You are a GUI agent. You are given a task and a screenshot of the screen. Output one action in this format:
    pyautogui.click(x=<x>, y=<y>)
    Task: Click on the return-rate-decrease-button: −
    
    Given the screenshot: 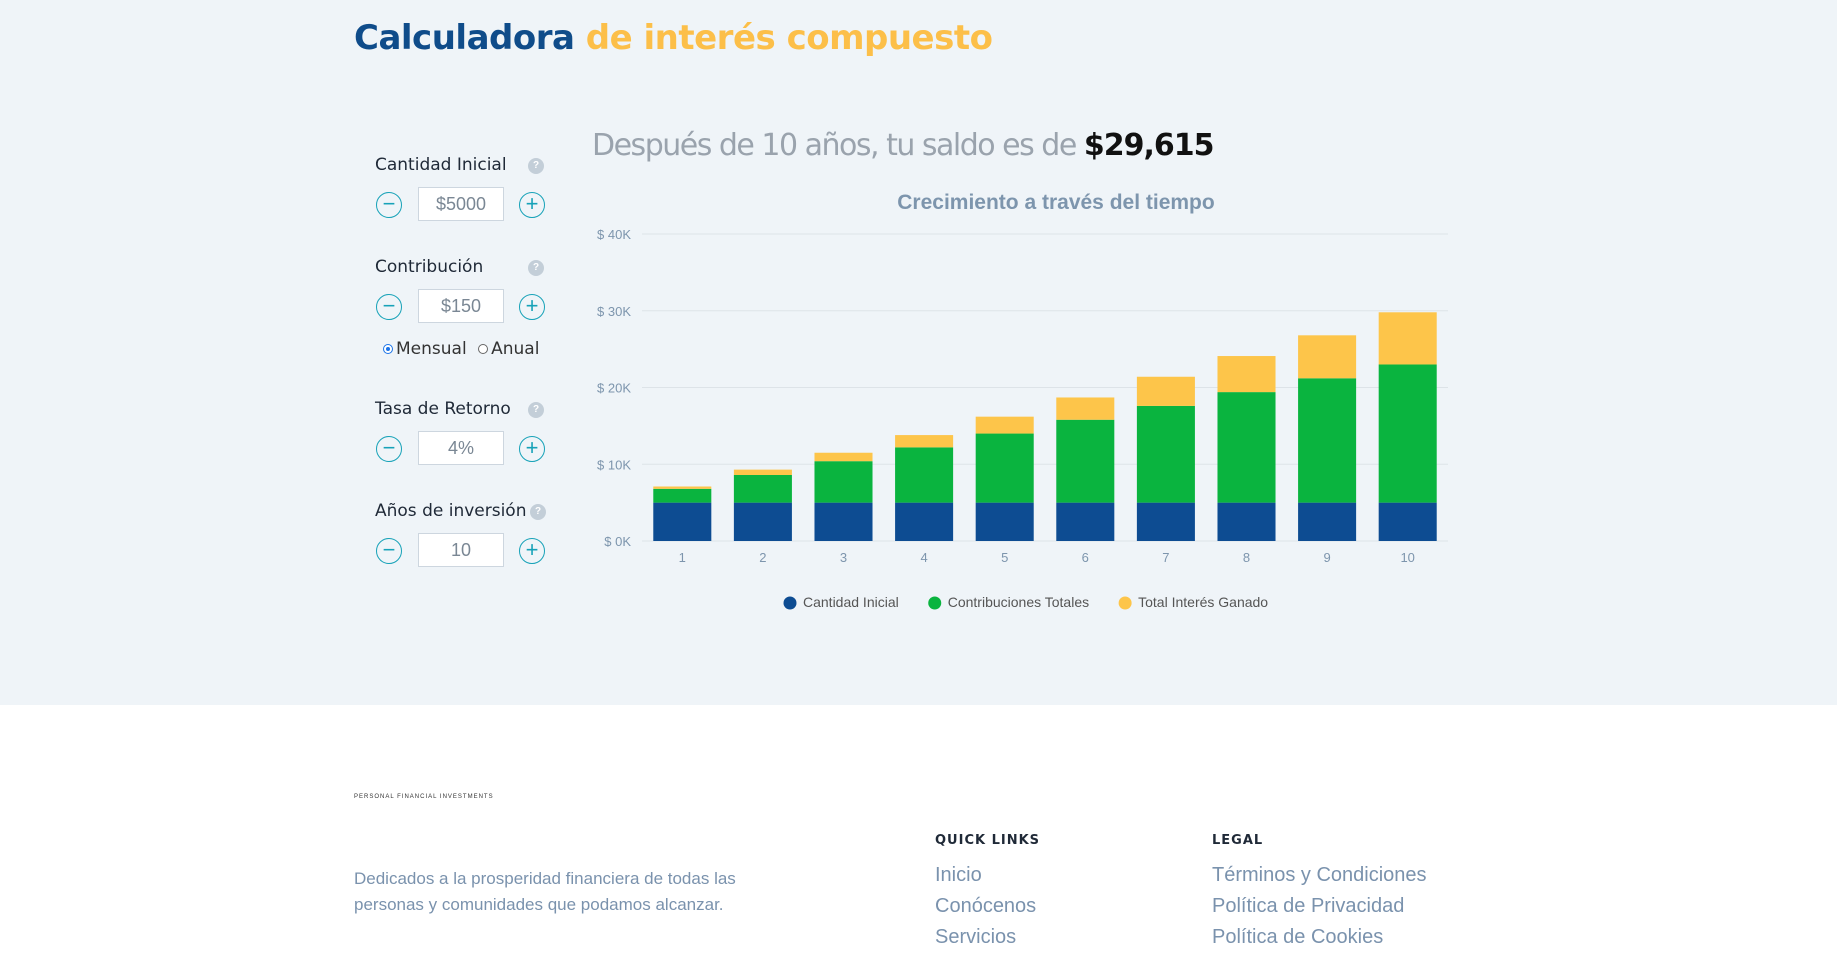 What is the action you would take?
    pyautogui.click(x=389, y=449)
    